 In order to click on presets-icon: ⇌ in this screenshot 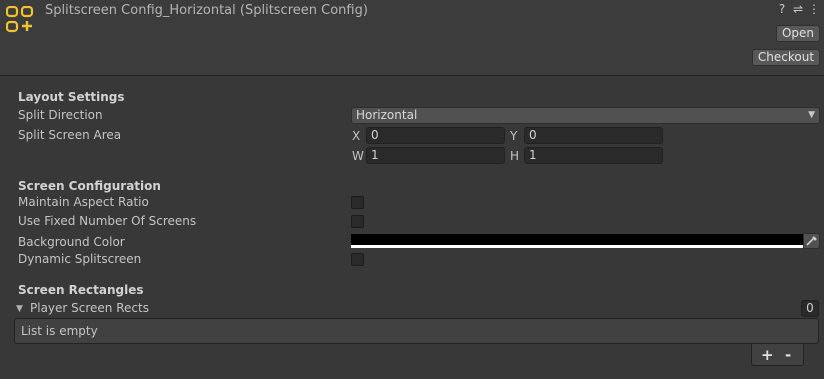, I will do `click(798, 9)`.